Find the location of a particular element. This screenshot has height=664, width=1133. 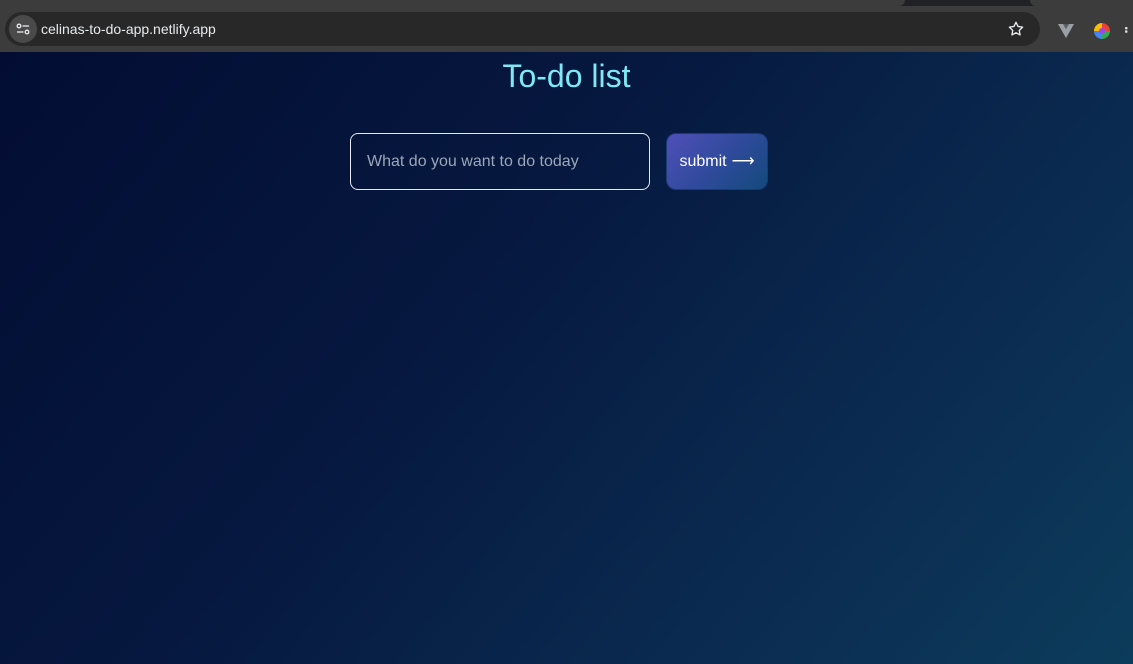

submit-button: submit ⟶ is located at coordinates (717, 161).